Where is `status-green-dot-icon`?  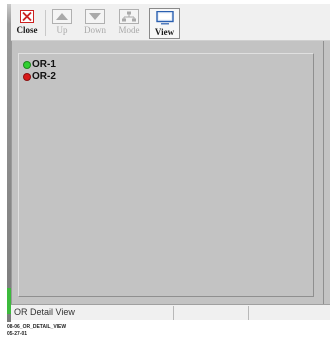
status-green-dot-icon is located at coordinates (27, 64).